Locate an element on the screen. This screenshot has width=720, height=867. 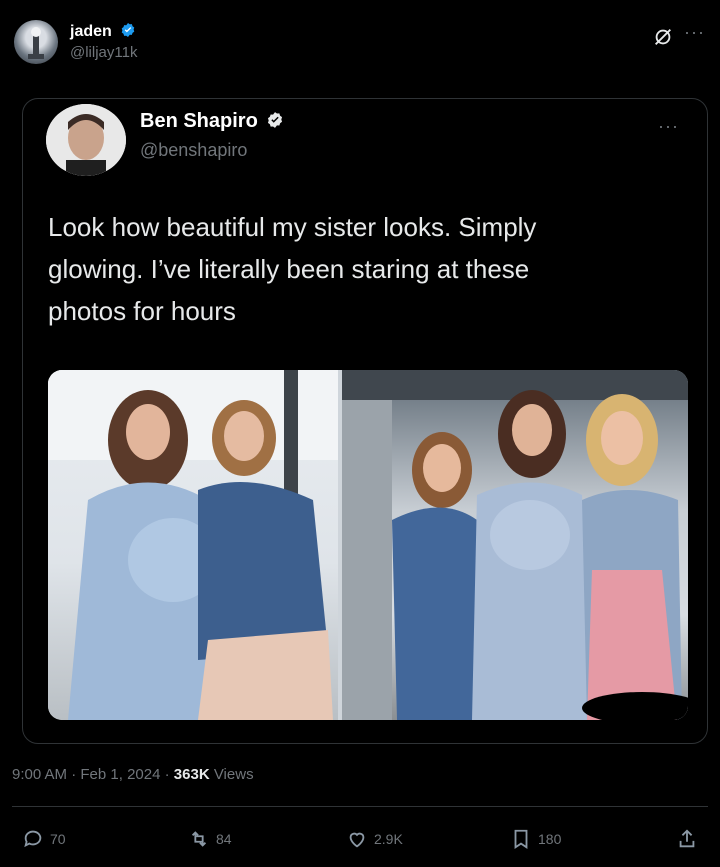
share-button is located at coordinates (687, 839).